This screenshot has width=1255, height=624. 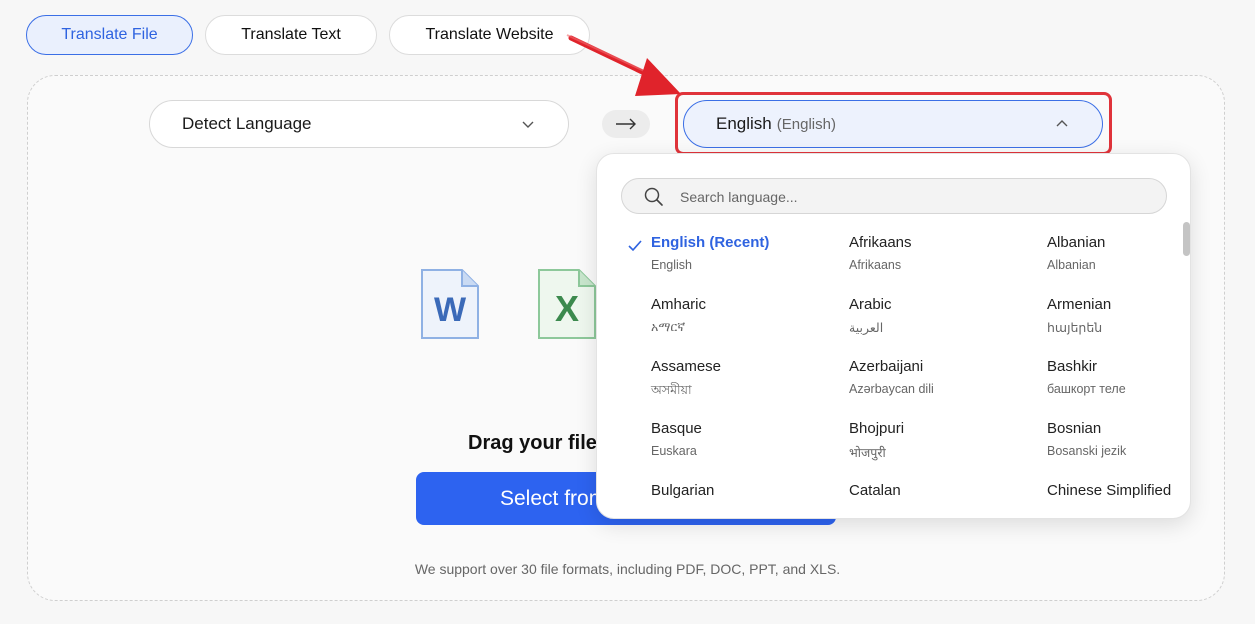 What do you see at coordinates (741, 500) in the screenshot?
I see `language-option-bulgarian: Bulgarian` at bounding box center [741, 500].